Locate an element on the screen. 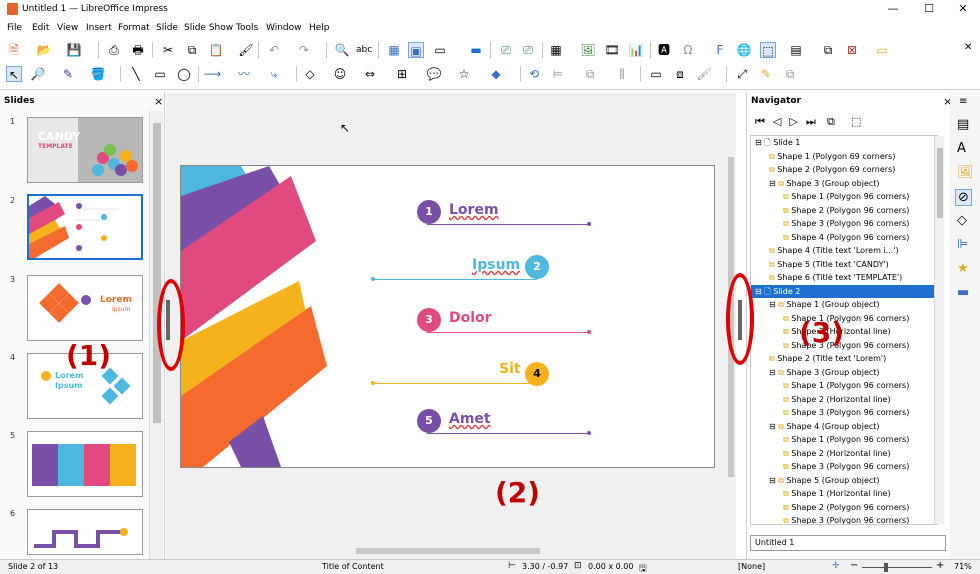 The width and height of the screenshot is (980, 574). navigator-shape-row: ⊟ ⧉ Shape 4 (Group object) is located at coordinates (844, 426).